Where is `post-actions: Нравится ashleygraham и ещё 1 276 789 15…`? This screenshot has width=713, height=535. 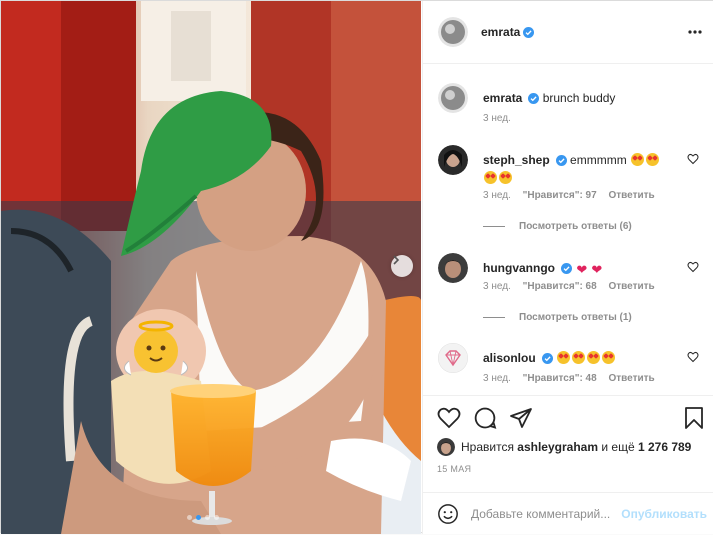 post-actions: Нравится ashleygraham и ещё 1 276 789 15… is located at coordinates (568, 464).